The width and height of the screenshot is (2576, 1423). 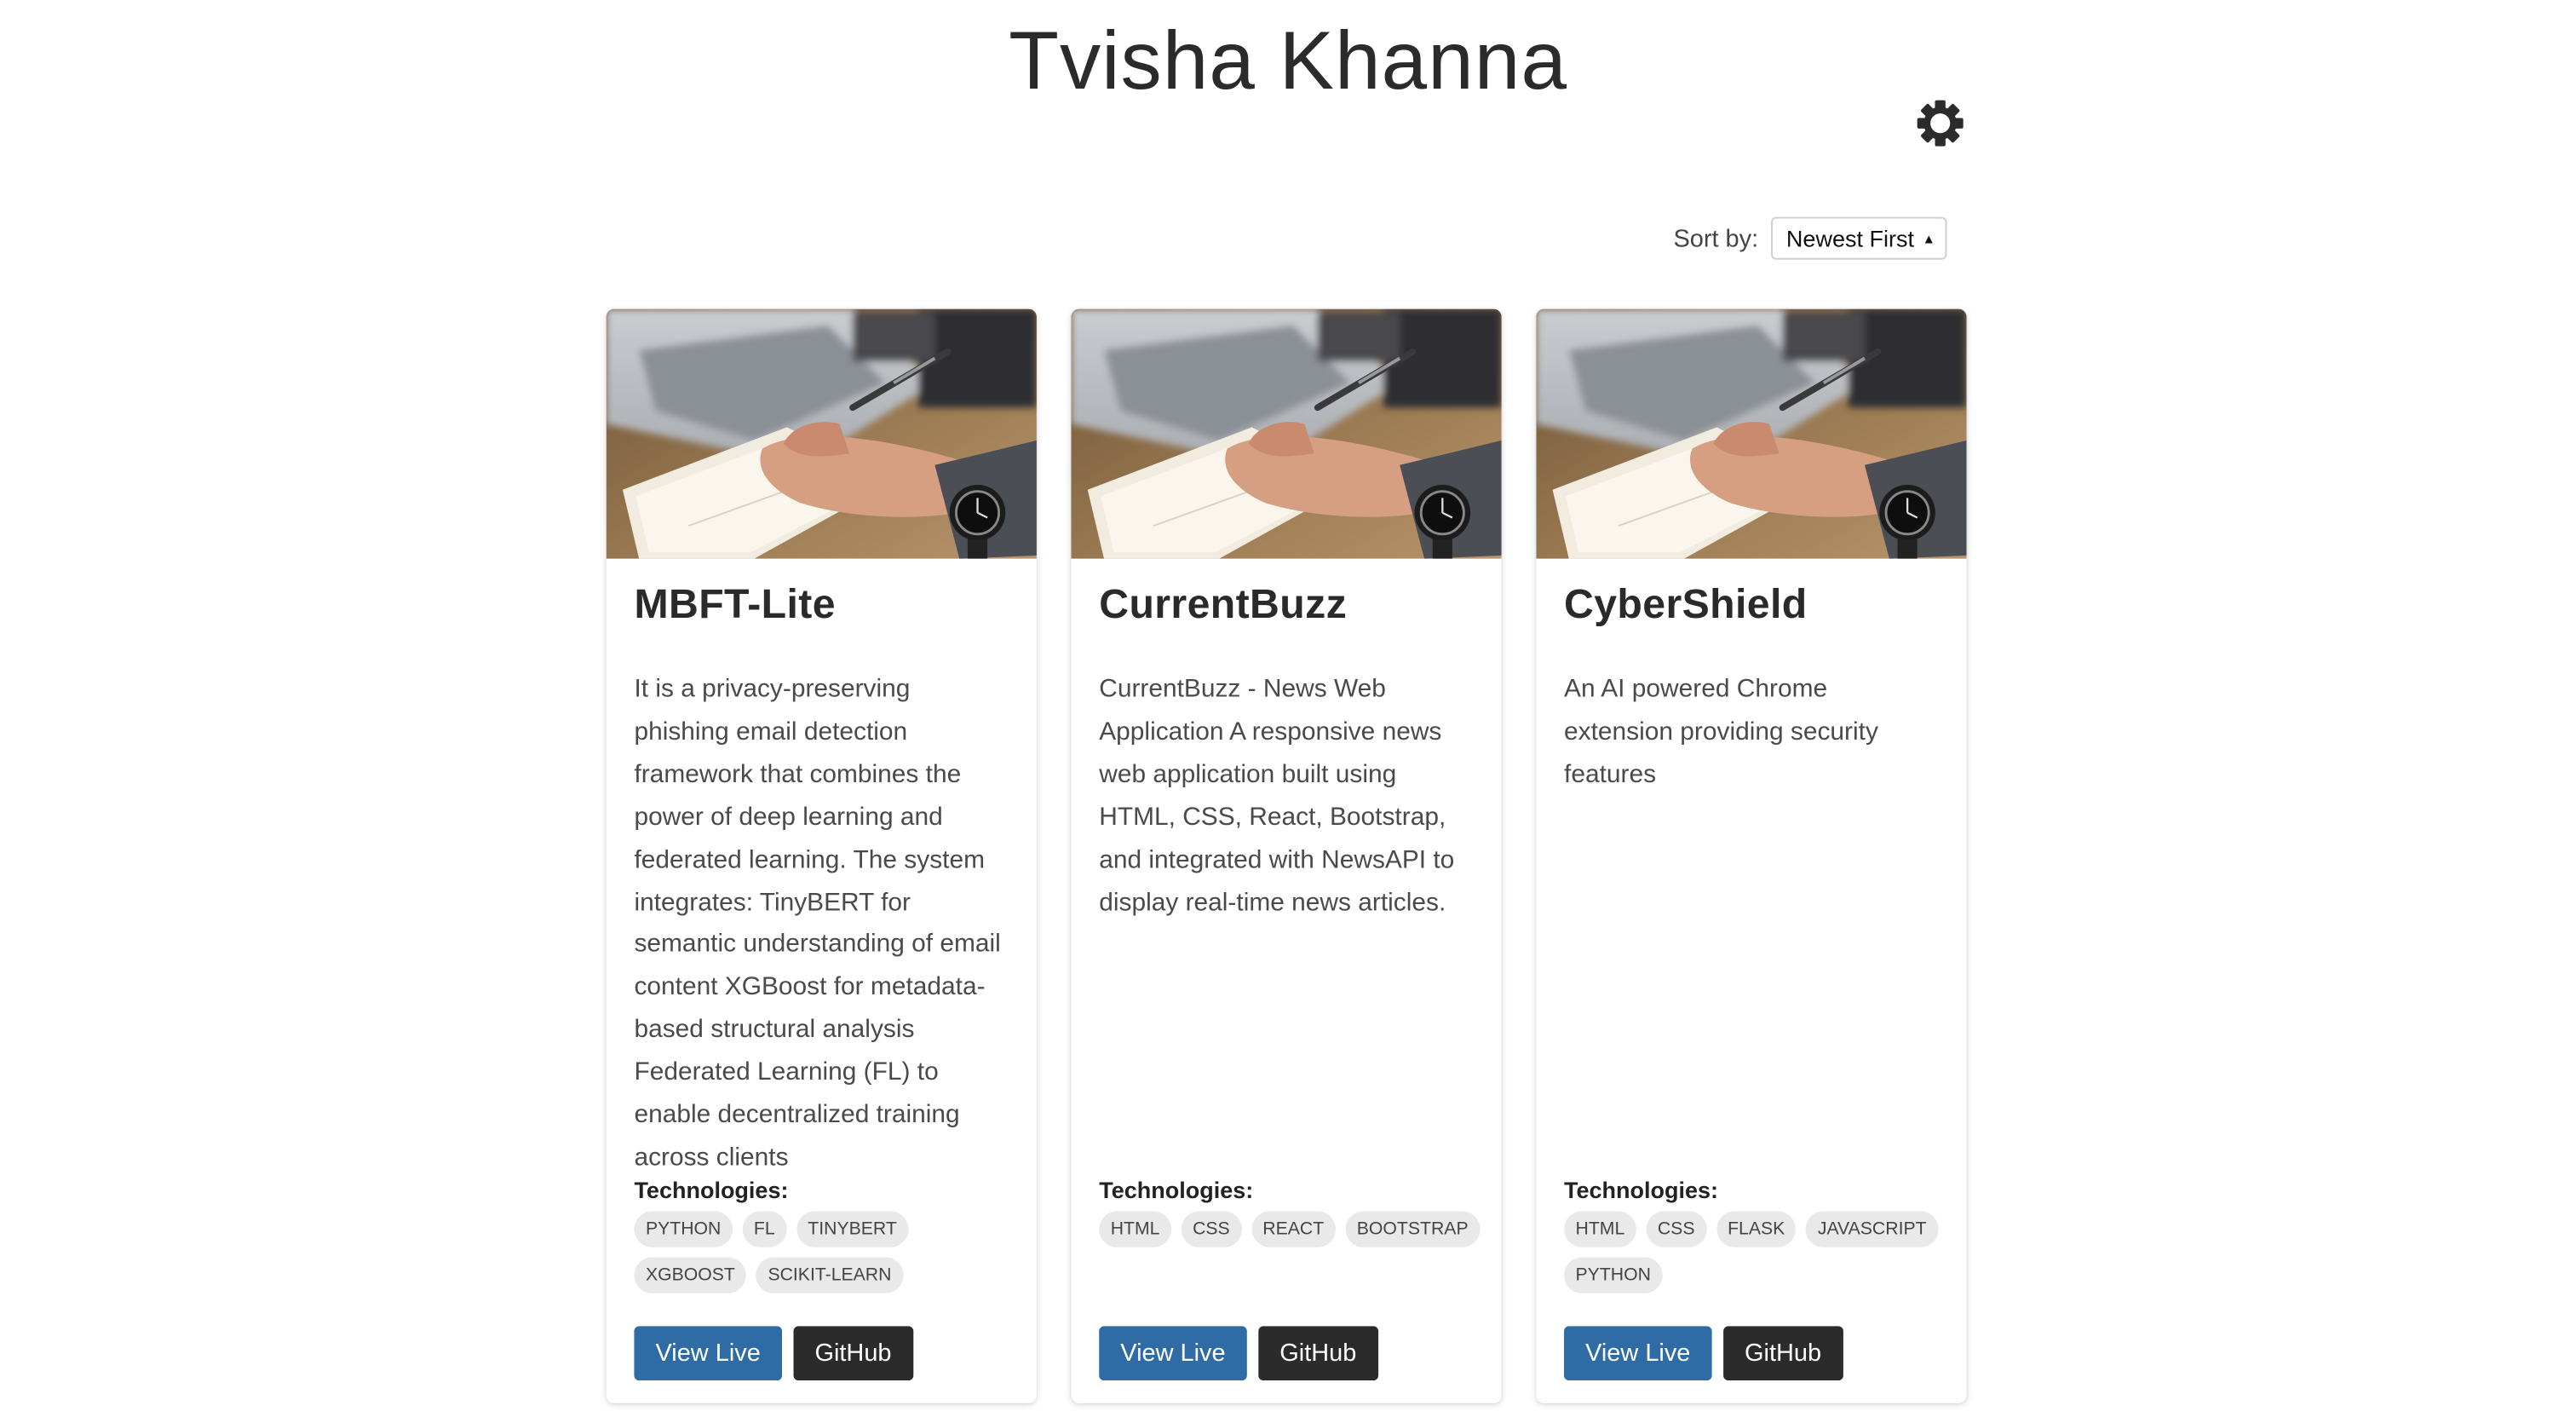 What do you see at coordinates (1755, 1252) in the screenshot?
I see `tech-tags: HTML CSS FLASK JAVASCRIPT PYTHON` at bounding box center [1755, 1252].